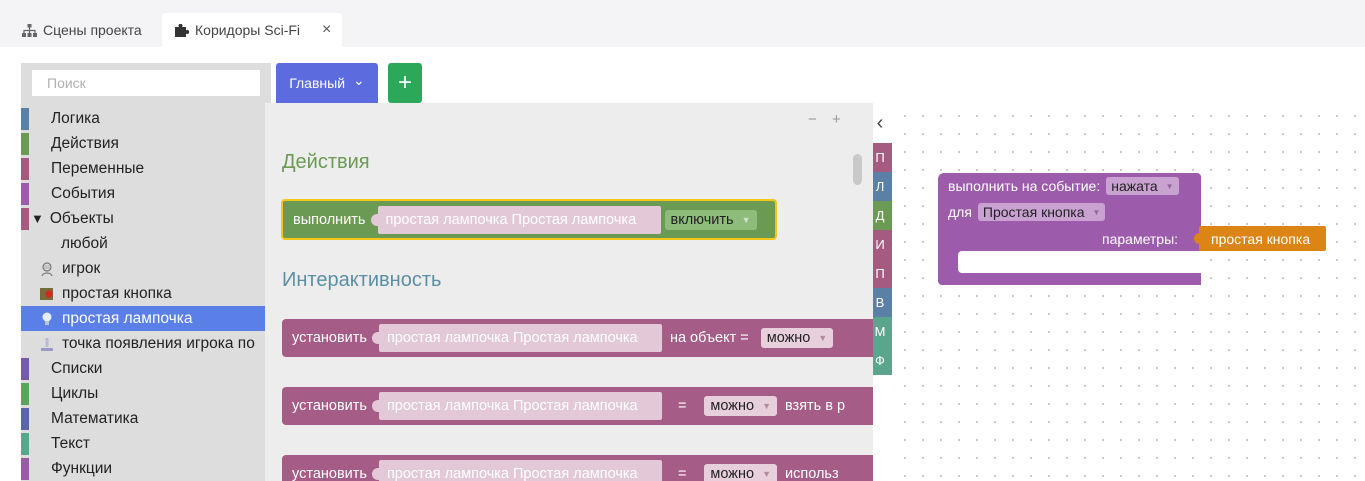  I want to click on sitemap-icon, so click(29, 30).